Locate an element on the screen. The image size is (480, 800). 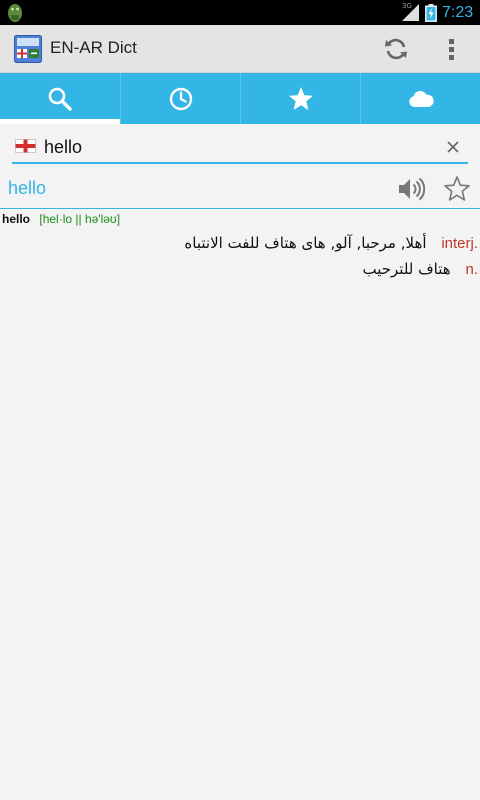
clear-icon is located at coordinates (453, 147).